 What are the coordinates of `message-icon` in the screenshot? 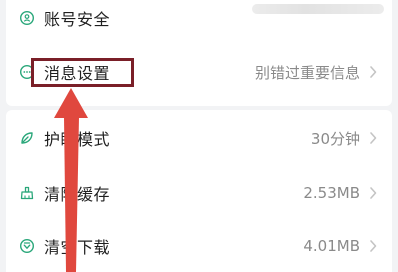 It's located at (27, 72).